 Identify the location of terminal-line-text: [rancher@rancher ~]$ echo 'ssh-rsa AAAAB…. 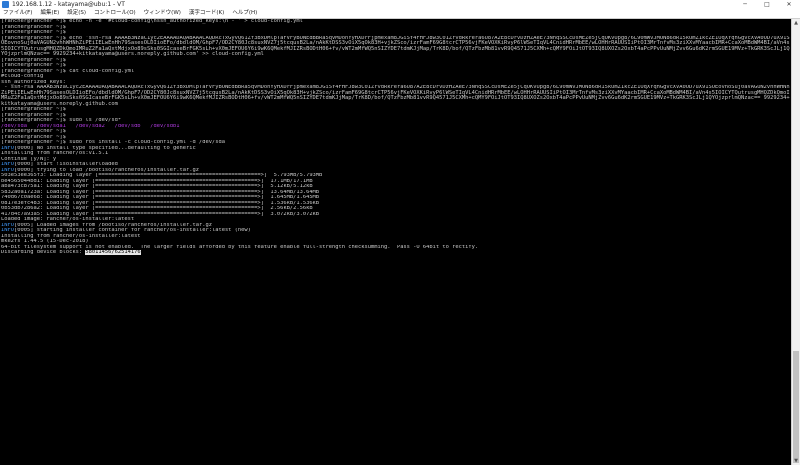
(395, 46).